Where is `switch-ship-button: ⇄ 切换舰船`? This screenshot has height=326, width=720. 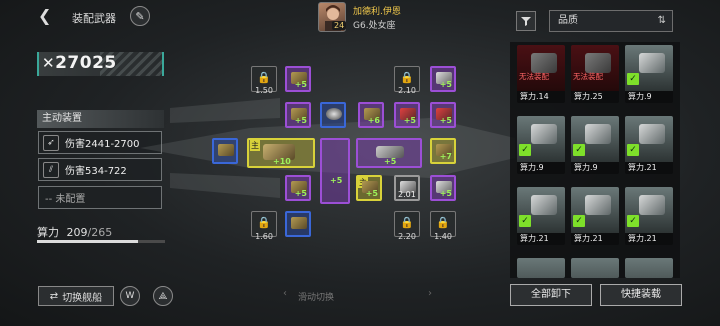 switch-ship-button: ⇄ 切换舰船 is located at coordinates (76, 296).